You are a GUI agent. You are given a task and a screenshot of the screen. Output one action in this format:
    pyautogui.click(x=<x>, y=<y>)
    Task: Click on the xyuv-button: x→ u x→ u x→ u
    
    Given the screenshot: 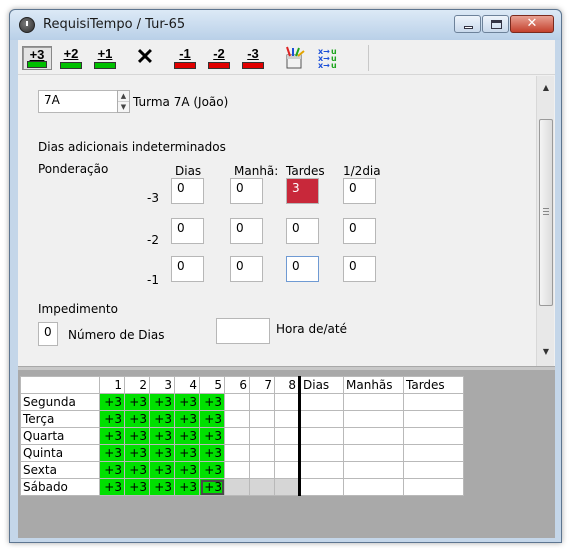 What is the action you would take?
    pyautogui.click(x=327, y=58)
    